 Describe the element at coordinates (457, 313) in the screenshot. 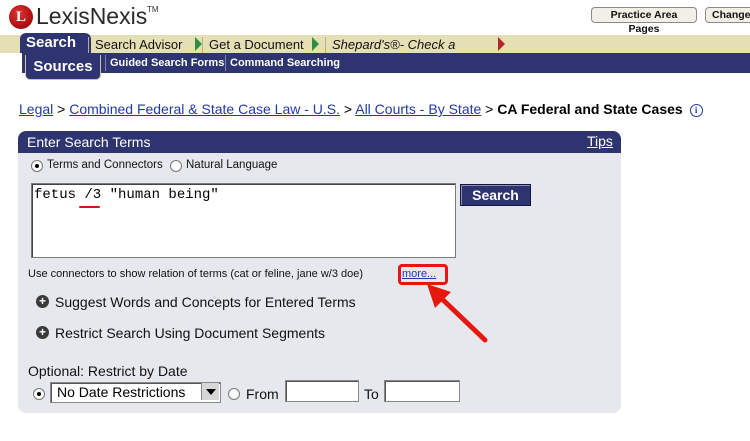

I see `red-arrow-annotation` at that location.